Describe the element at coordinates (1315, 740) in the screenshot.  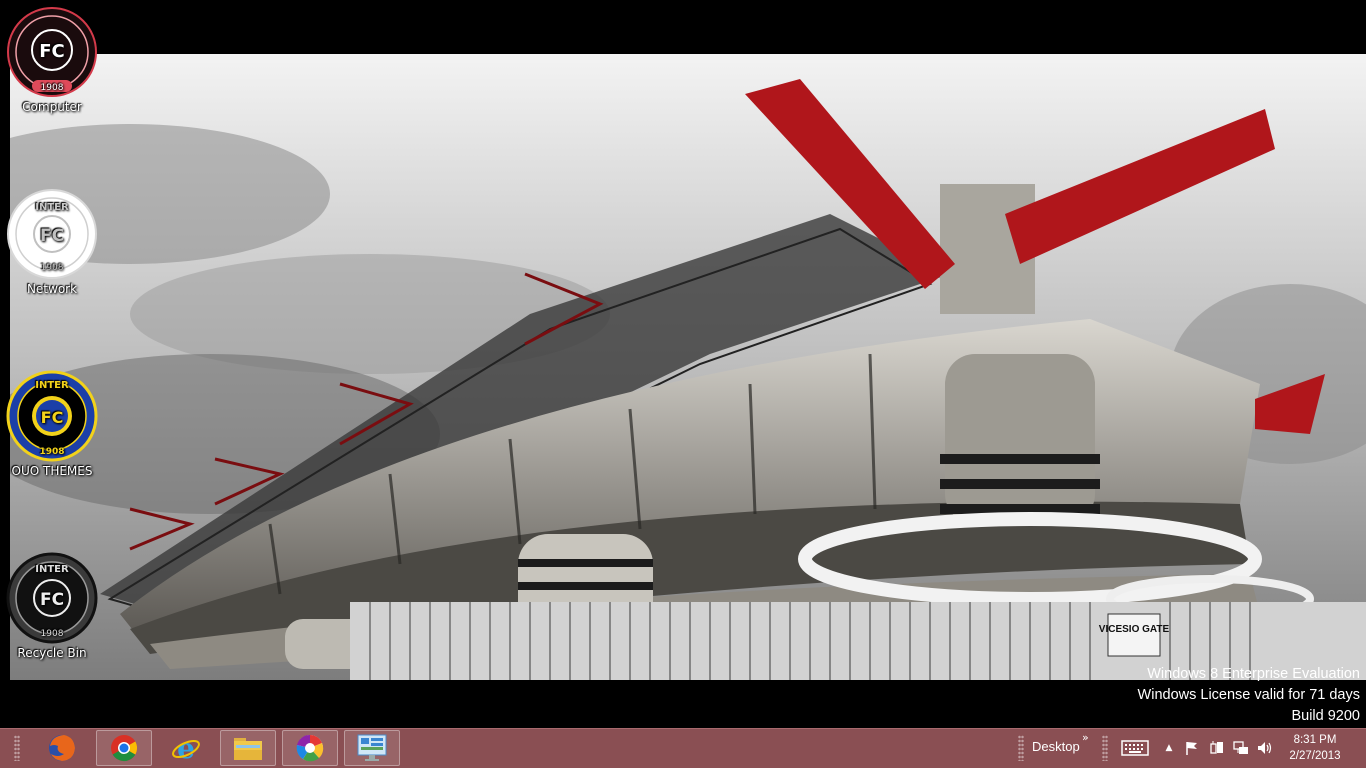
I see `clock-time: 8:31 PM` at that location.